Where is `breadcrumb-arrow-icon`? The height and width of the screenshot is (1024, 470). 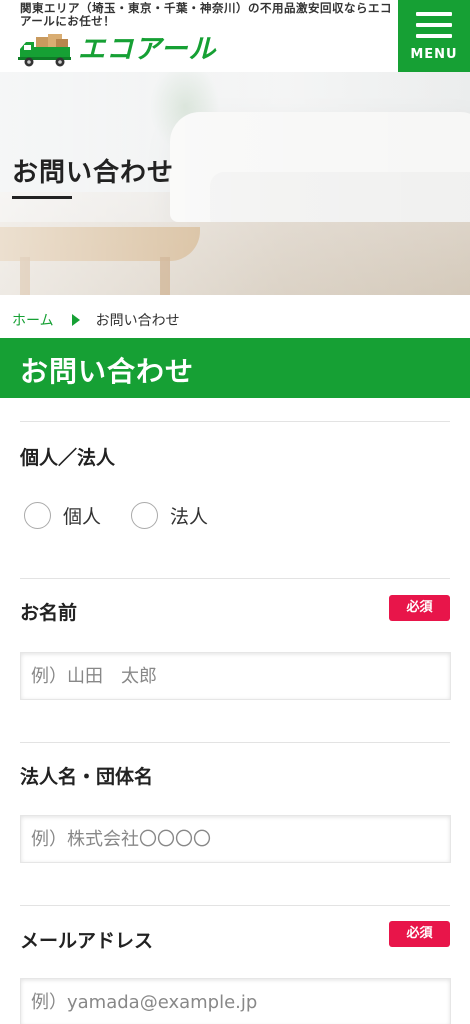
breadcrumb-arrow-icon is located at coordinates (75, 320).